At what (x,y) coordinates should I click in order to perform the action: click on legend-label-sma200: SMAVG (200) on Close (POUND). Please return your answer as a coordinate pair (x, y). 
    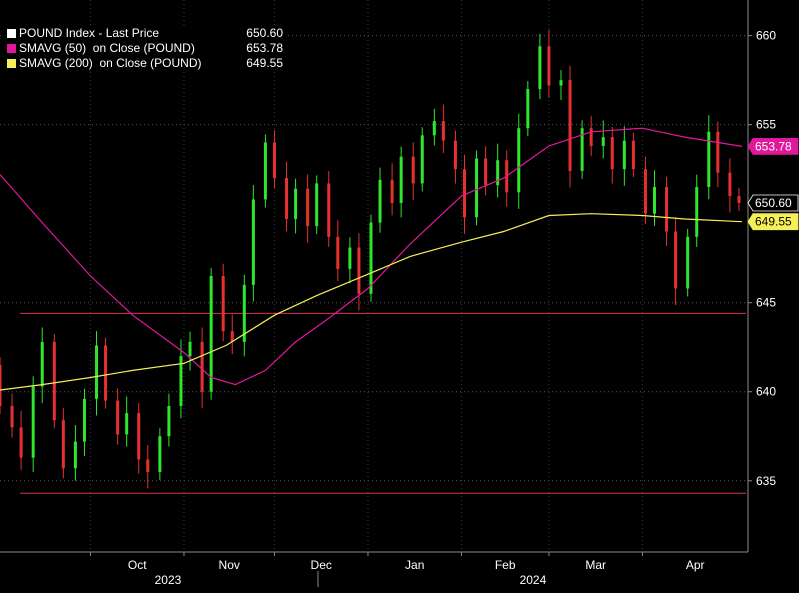
    Looking at the image, I should click on (110, 63).